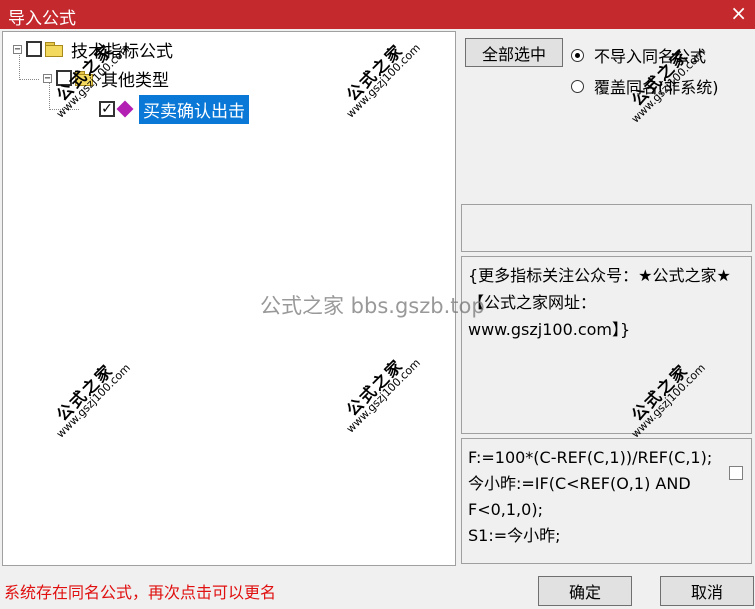 The width and height of the screenshot is (755, 609). I want to click on tree-node-root-label: 技术指标公式, so click(122, 51).